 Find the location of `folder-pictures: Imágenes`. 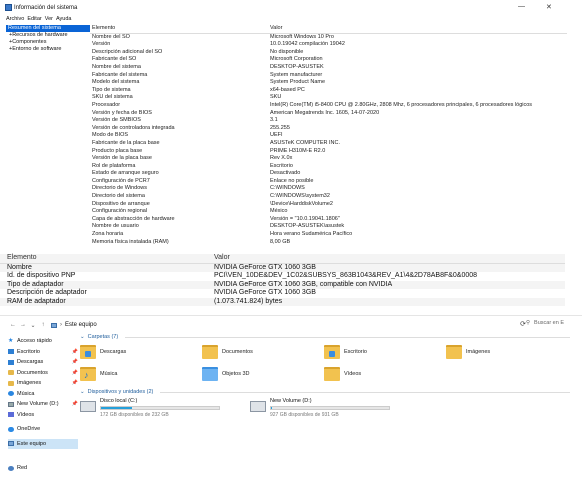

folder-pictures: Imágenes is located at coordinates (507, 352).